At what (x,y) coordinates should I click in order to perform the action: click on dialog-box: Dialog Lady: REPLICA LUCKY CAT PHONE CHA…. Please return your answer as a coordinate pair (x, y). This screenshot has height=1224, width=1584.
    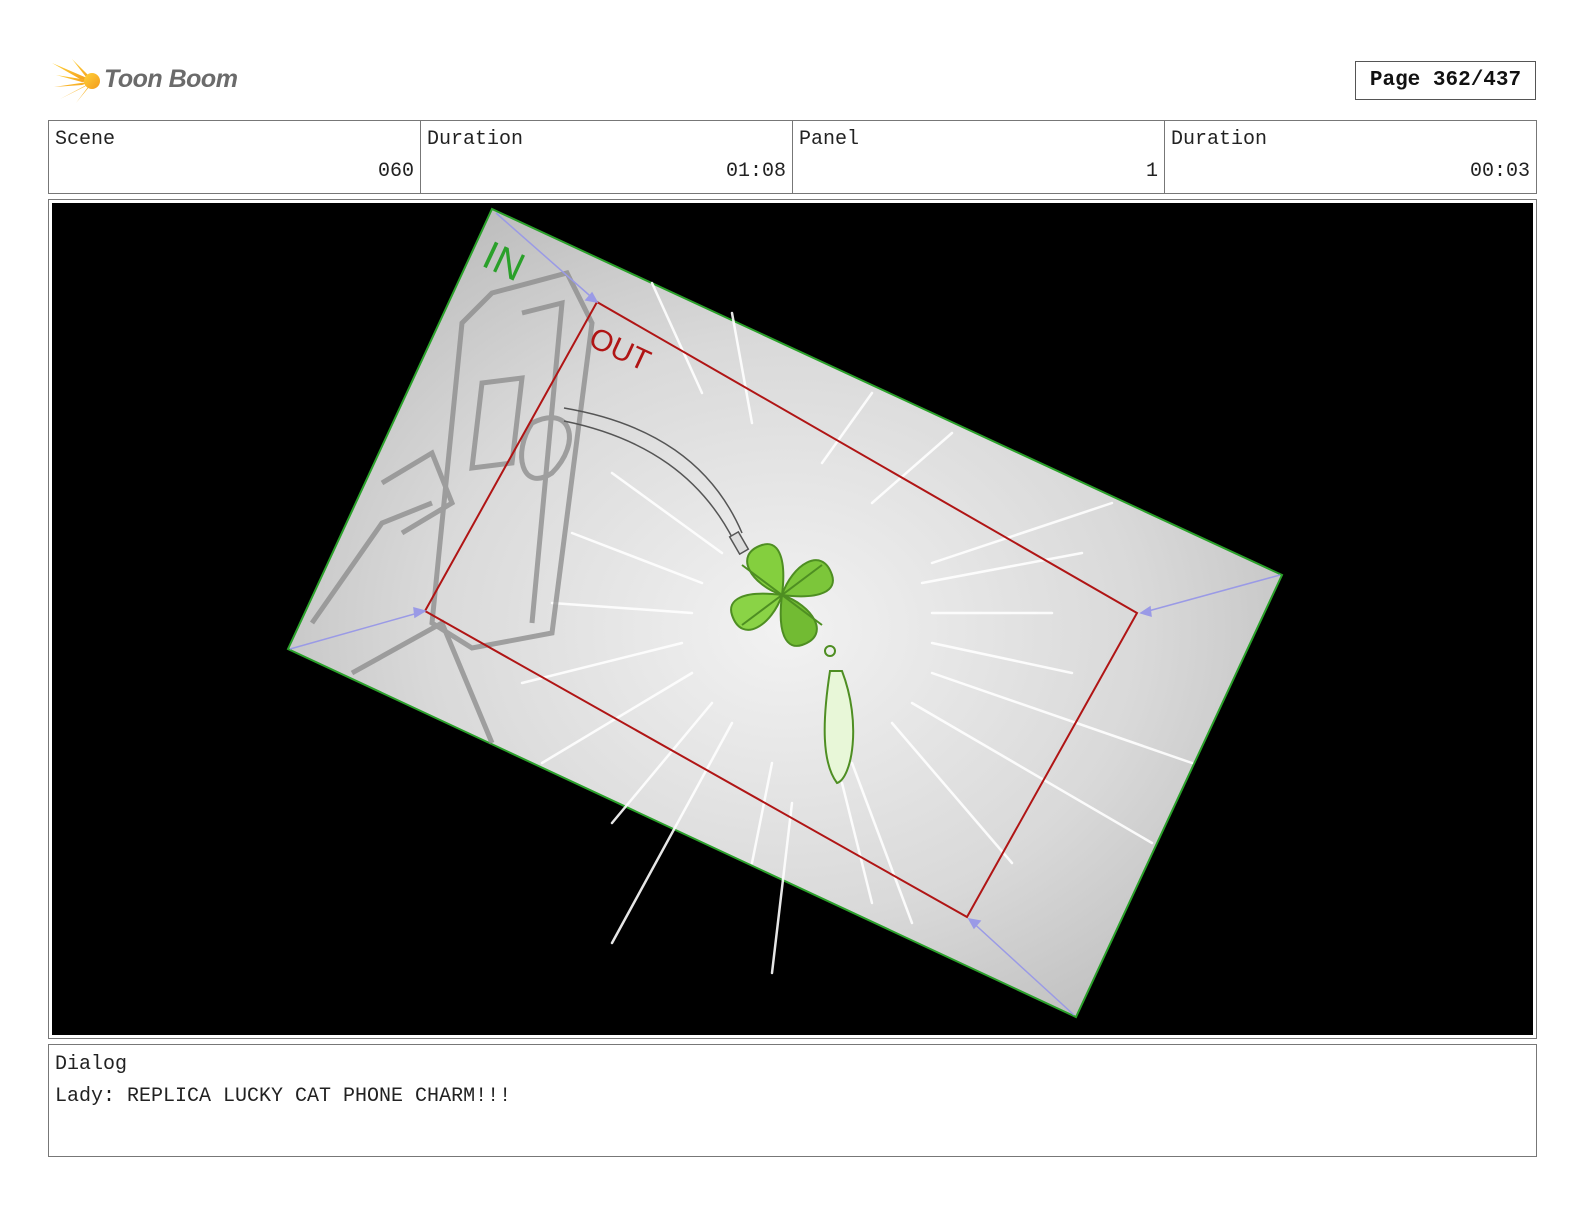
    Looking at the image, I should click on (792, 1100).